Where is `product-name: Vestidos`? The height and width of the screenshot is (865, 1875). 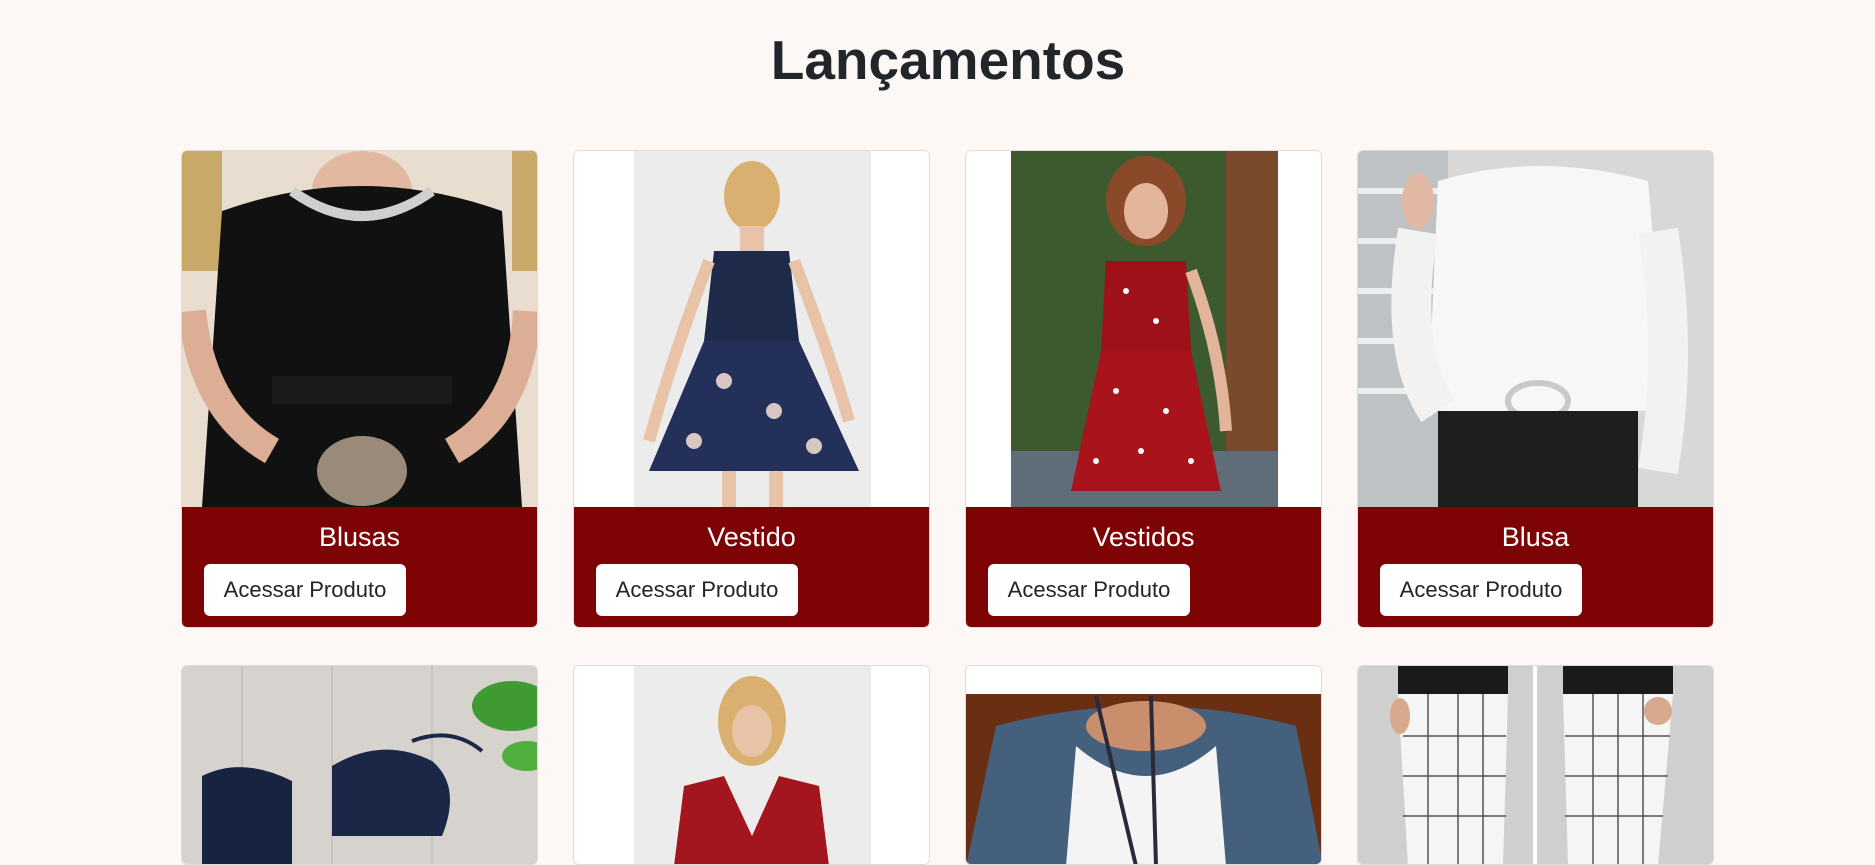
product-name: Vestidos is located at coordinates (1143, 537).